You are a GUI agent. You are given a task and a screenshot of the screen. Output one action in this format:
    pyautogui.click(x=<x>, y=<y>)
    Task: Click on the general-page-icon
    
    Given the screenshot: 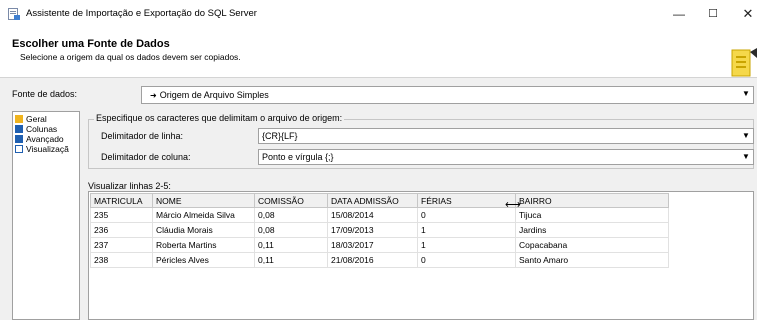 What is the action you would take?
    pyautogui.click(x=19, y=119)
    